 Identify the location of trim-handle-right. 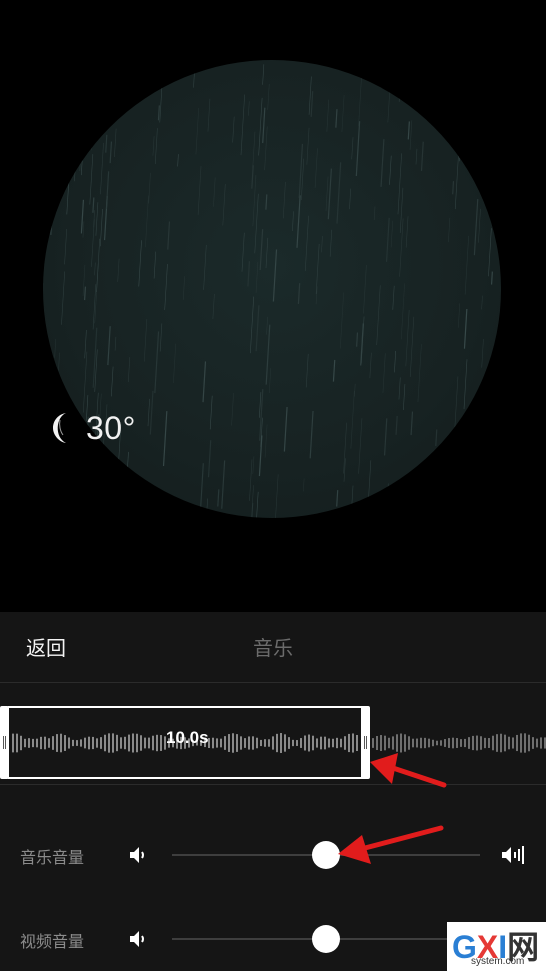
(365, 742).